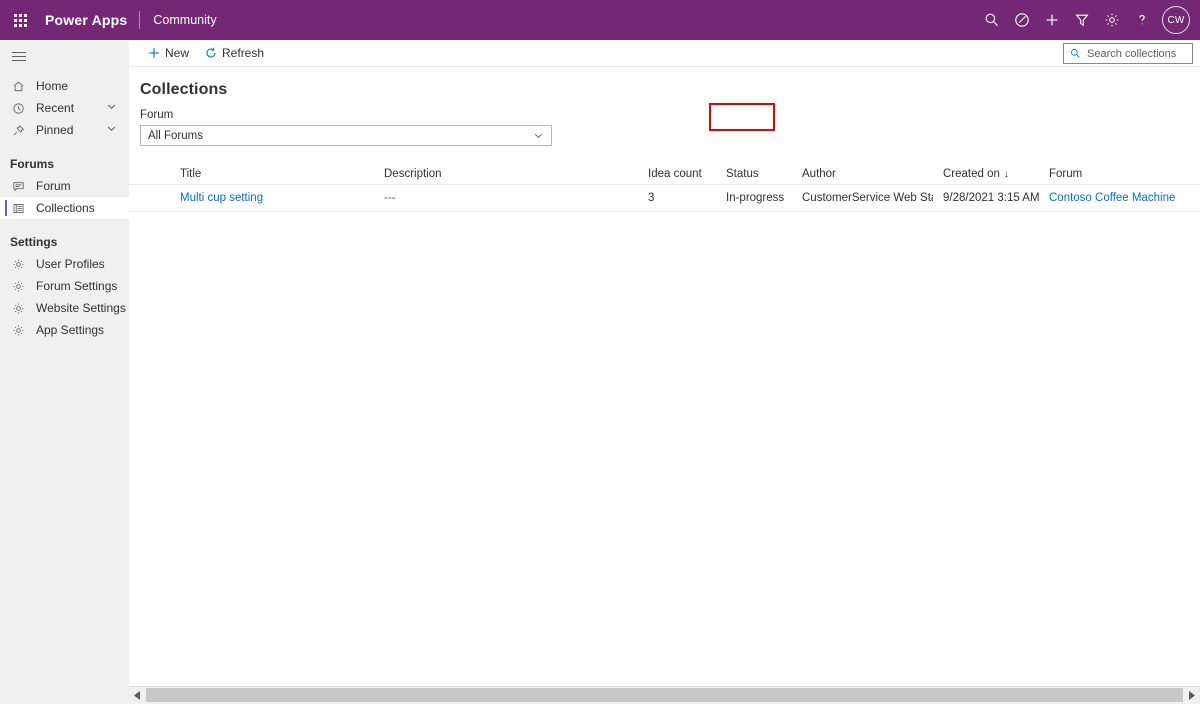 The height and width of the screenshot is (704, 1200). What do you see at coordinates (1191, 695) in the screenshot?
I see `scroll-right-arrow-icon` at bounding box center [1191, 695].